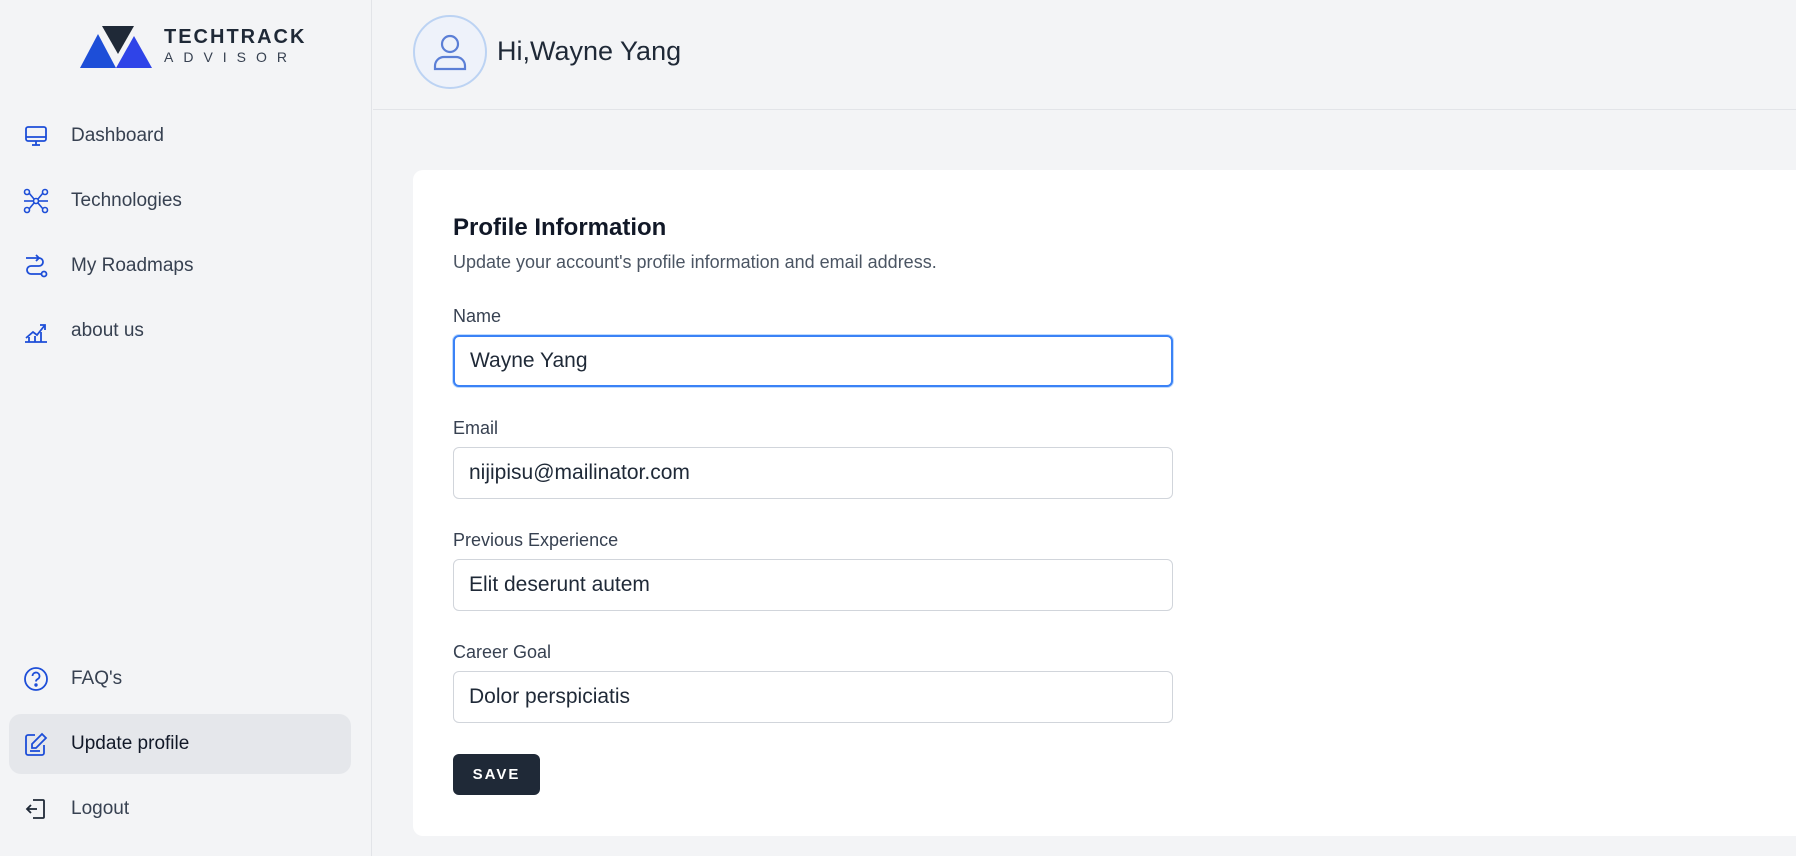  What do you see at coordinates (36, 744) in the screenshot?
I see `edit-icon` at bounding box center [36, 744].